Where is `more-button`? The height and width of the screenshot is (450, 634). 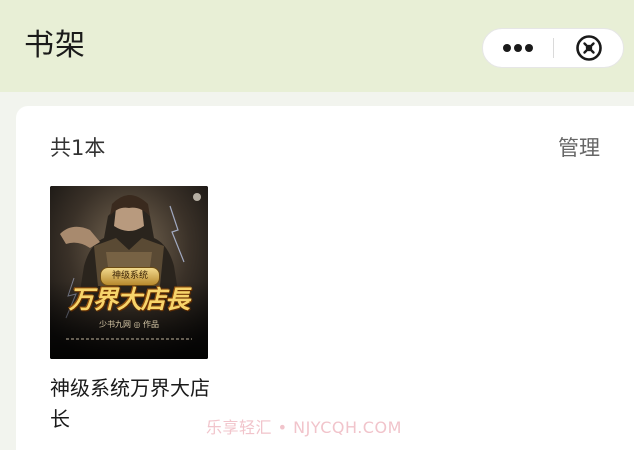 more-button is located at coordinates (518, 48).